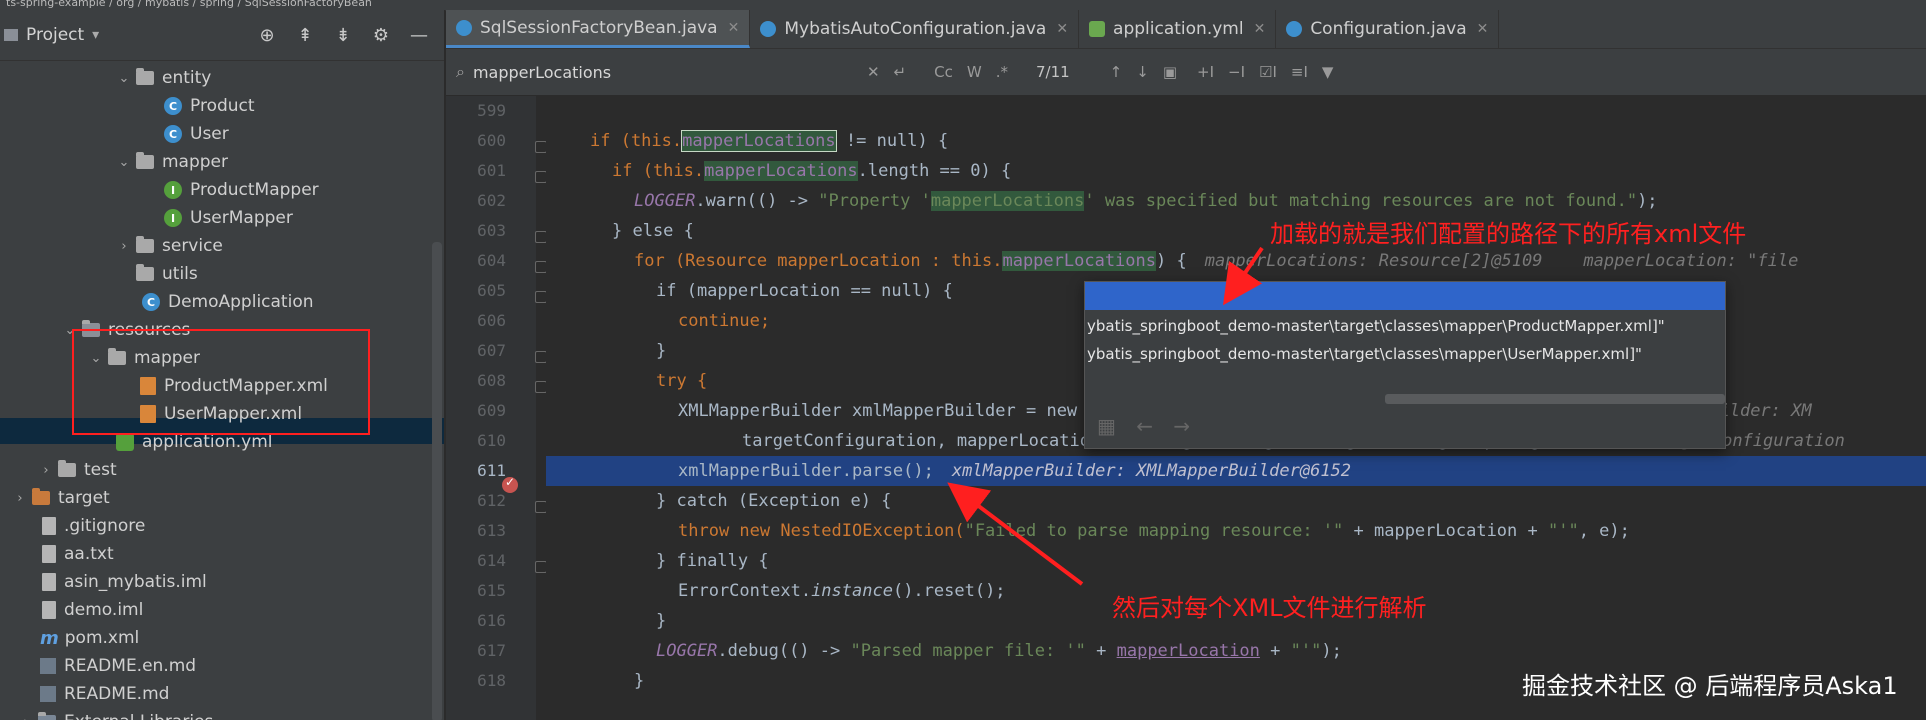  Describe the element at coordinates (1243, 276) in the screenshot. I see `annotation-arrow-top` at that location.